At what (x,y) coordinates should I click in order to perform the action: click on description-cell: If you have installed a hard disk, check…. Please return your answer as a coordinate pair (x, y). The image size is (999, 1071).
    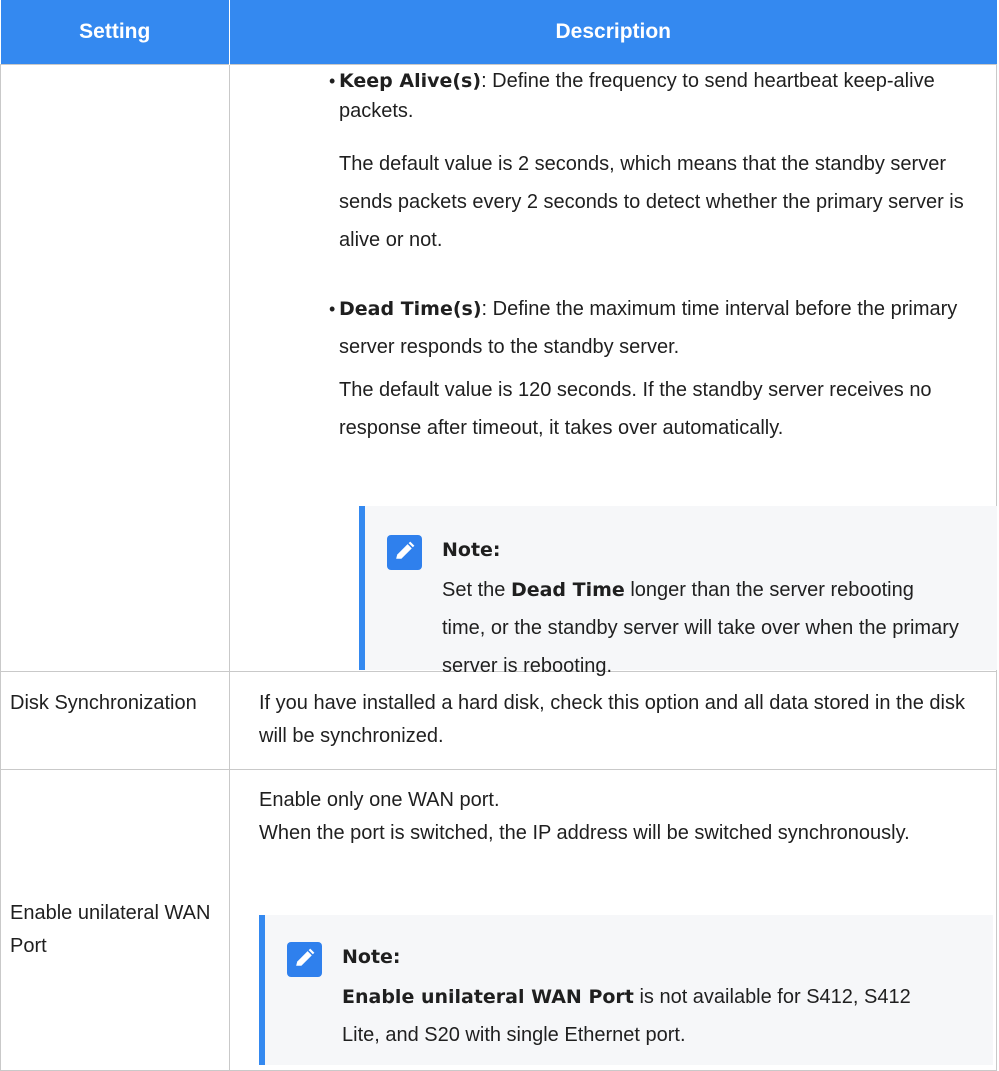
    Looking at the image, I should click on (613, 720).